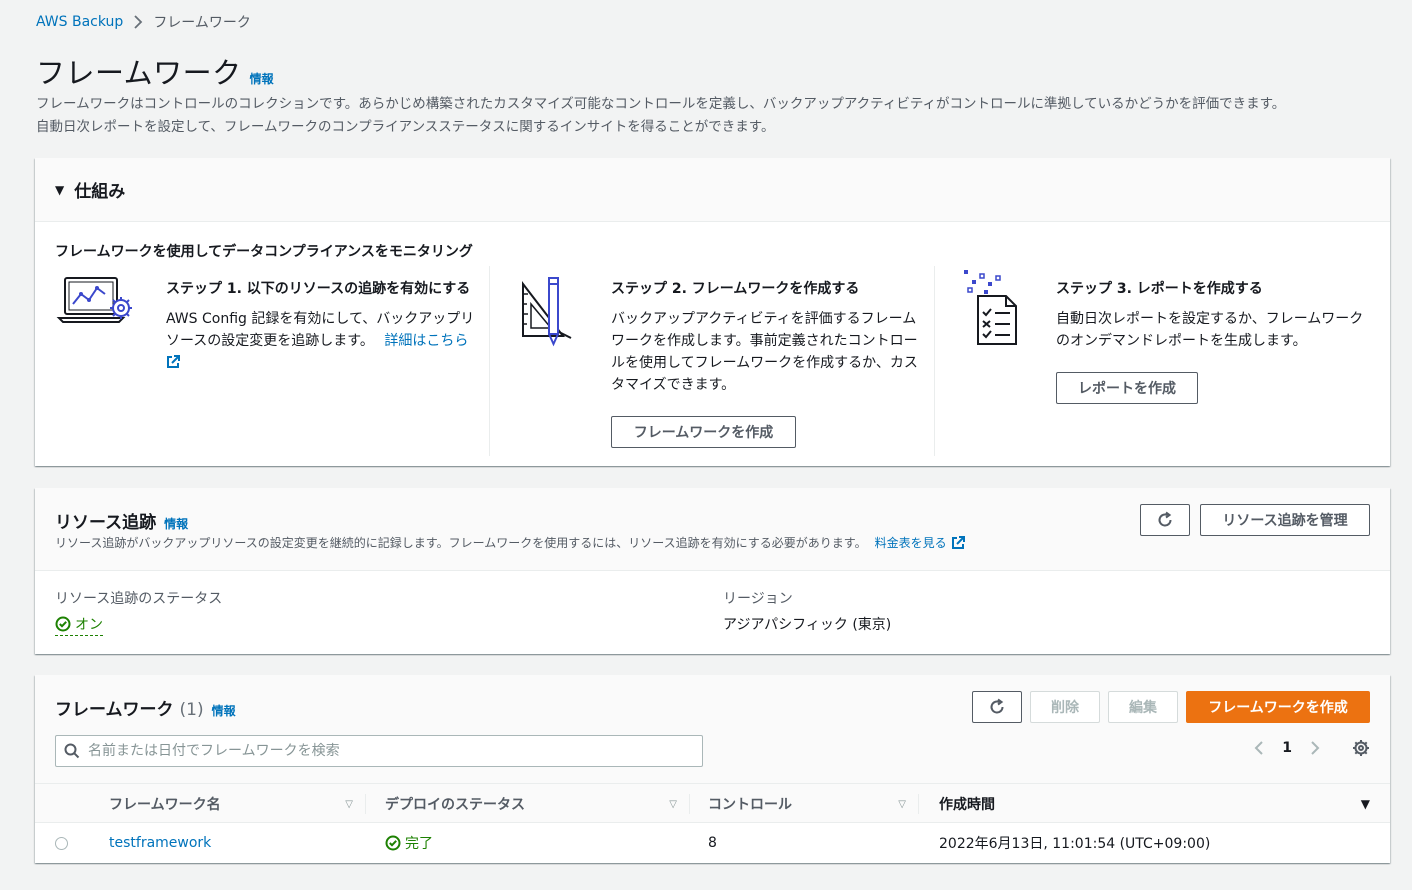 This screenshot has width=1412, height=890. I want to click on sort-desc-icon: ▼, so click(1365, 804).